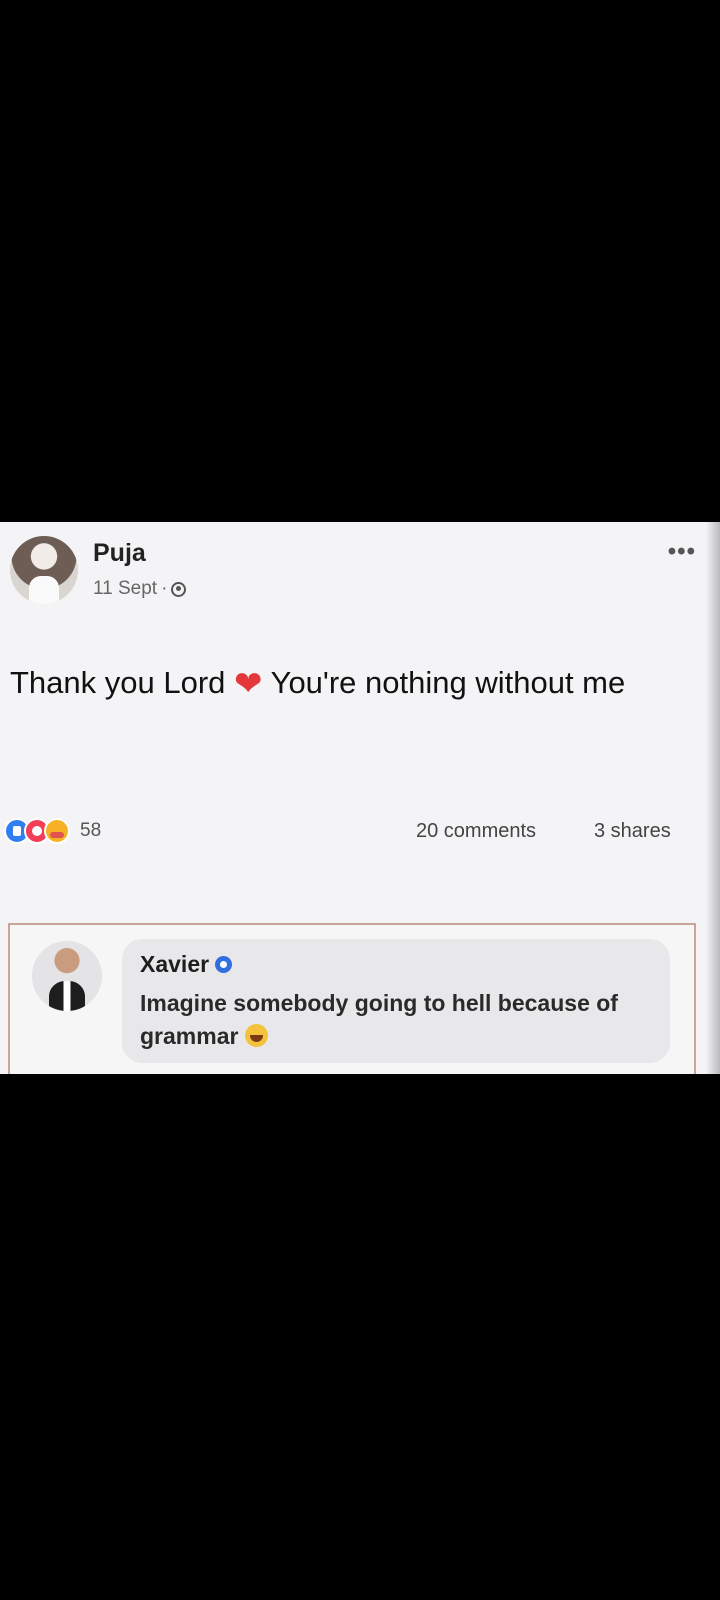 Image resolution: width=720 pixels, height=1600 pixels. Describe the element at coordinates (118, 682) in the screenshot. I see `post-text-part1: Thank you Lord` at that location.